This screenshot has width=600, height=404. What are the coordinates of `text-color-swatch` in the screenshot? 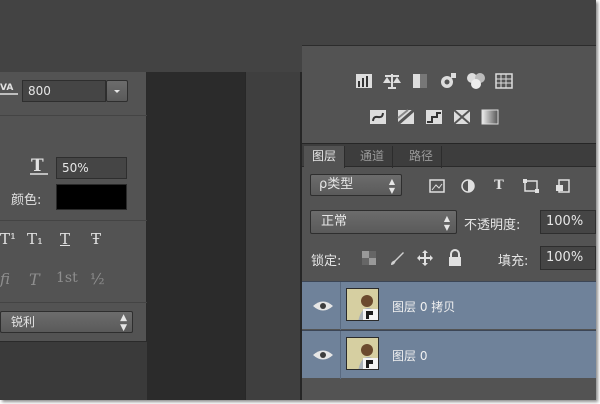 It's located at (91, 197).